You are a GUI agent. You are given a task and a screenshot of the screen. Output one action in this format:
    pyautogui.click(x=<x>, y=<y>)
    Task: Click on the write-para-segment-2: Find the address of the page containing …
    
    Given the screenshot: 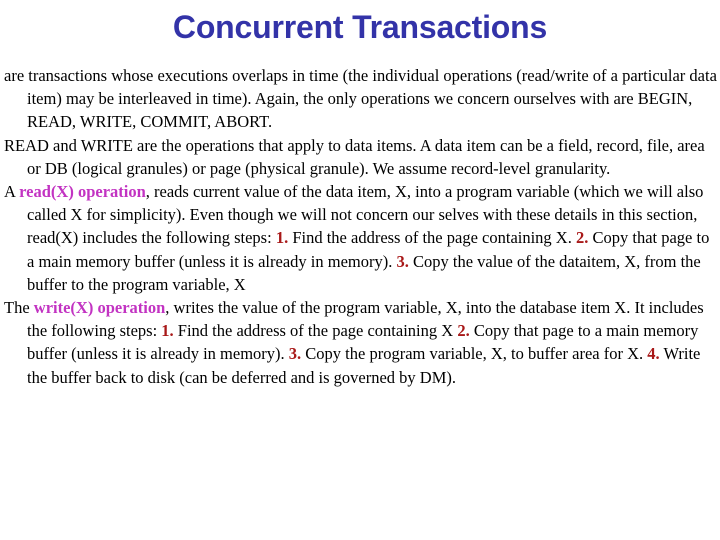 What is the action you would take?
    pyautogui.click(x=315, y=331)
    